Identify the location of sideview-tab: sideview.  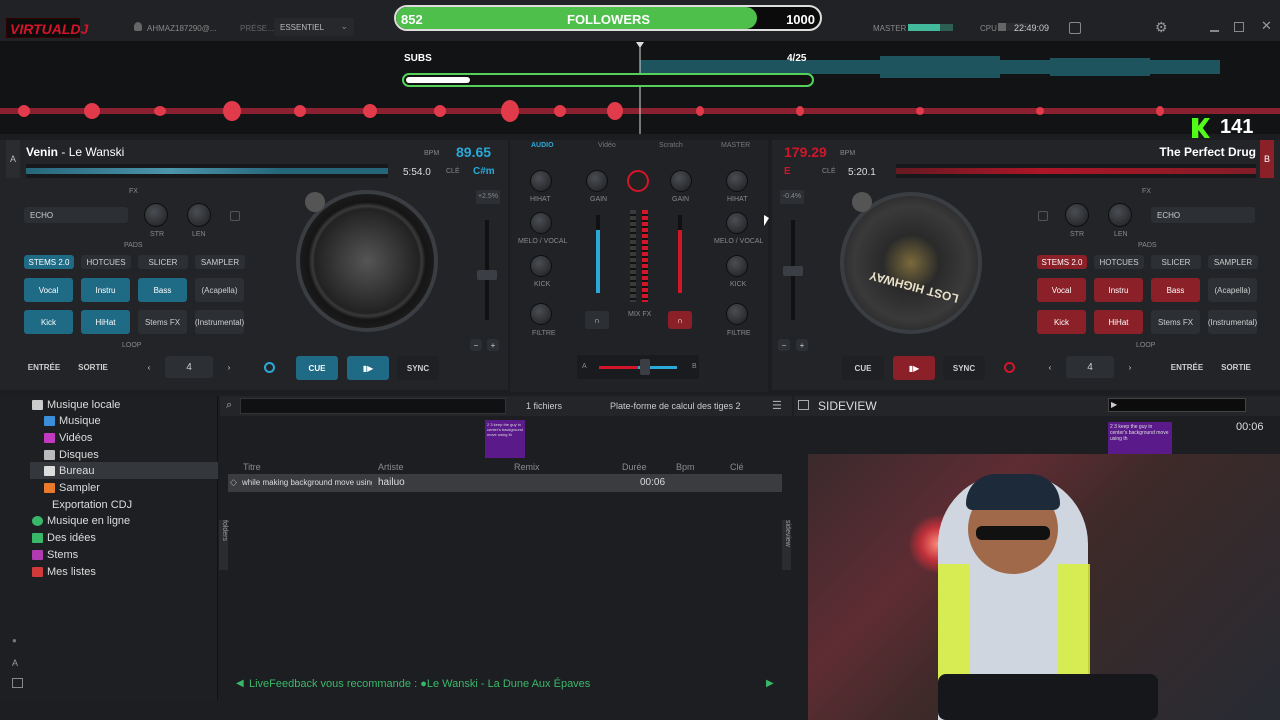
(786, 545).